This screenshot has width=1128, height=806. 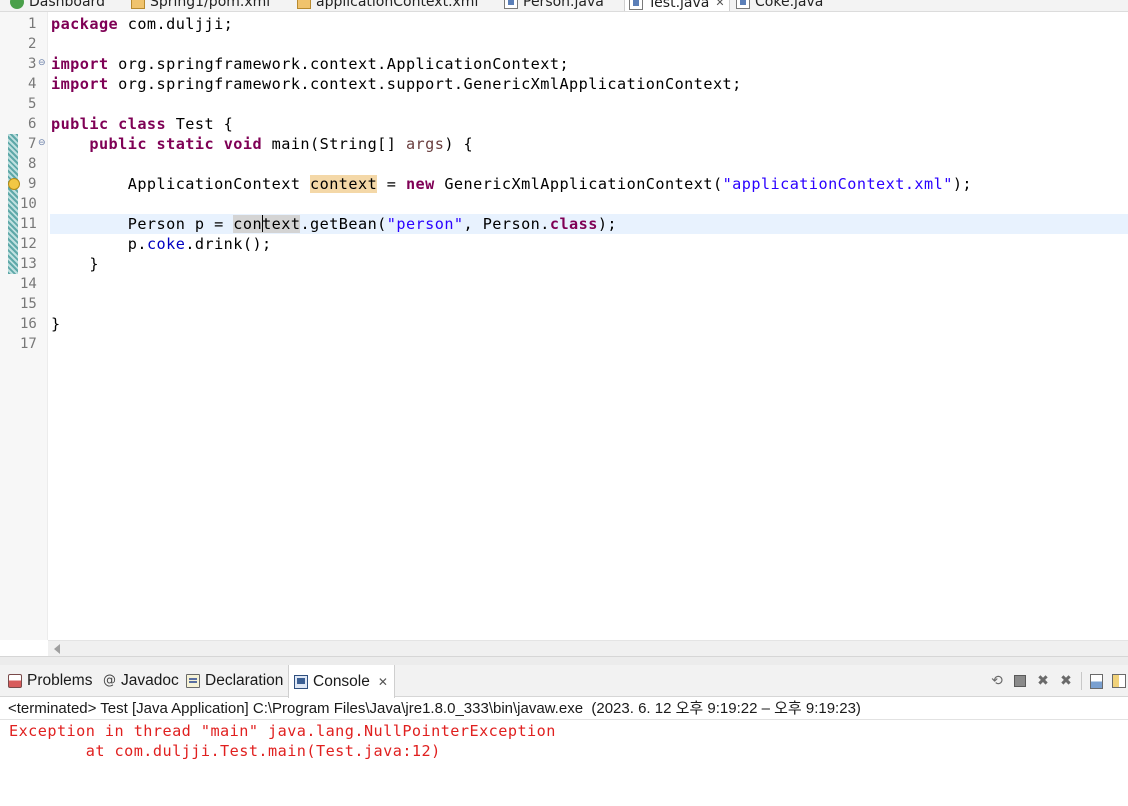 What do you see at coordinates (28, 324) in the screenshot?
I see `line-number: 16` at bounding box center [28, 324].